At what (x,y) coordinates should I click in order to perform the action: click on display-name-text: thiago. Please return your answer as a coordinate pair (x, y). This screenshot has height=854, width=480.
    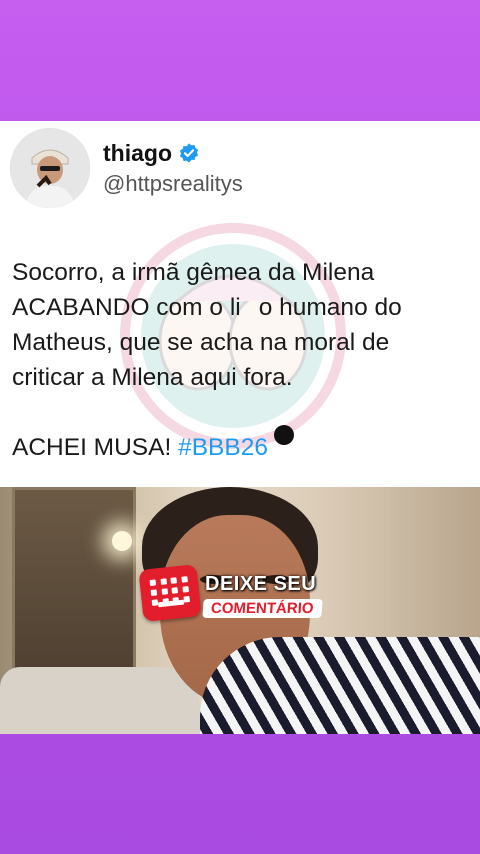
    Looking at the image, I should click on (137, 153).